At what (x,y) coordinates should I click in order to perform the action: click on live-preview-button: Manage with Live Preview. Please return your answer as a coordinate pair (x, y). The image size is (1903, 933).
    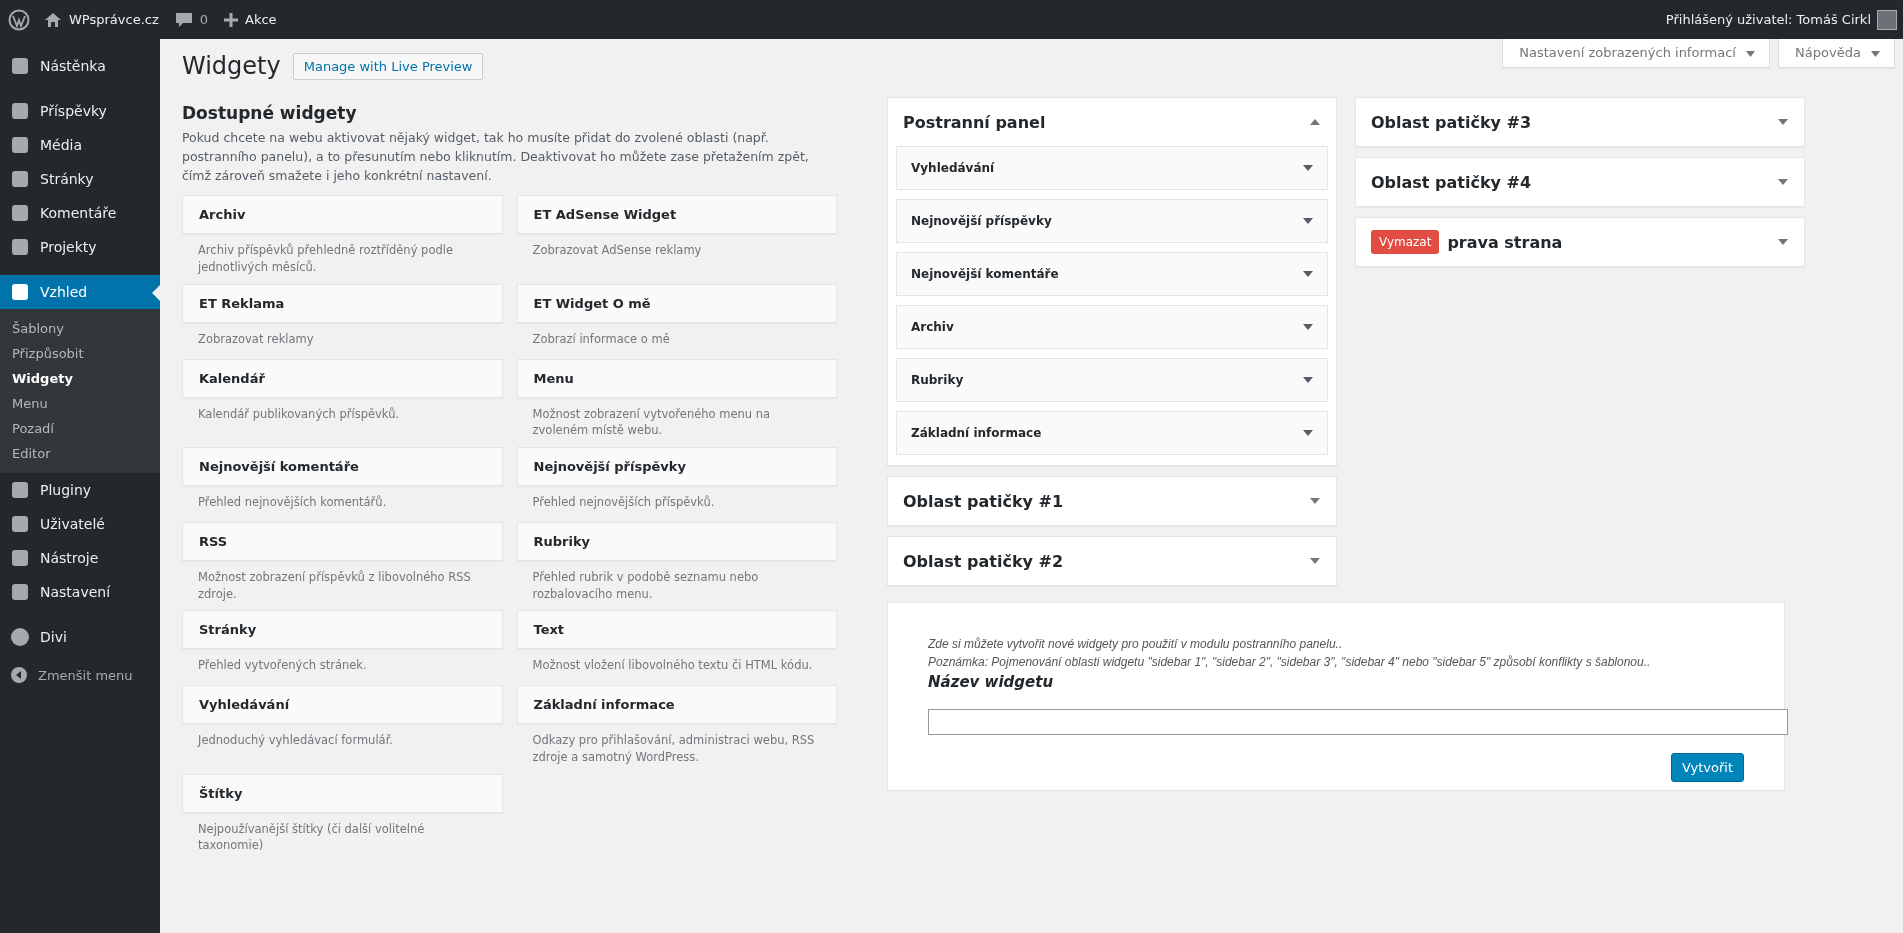
    Looking at the image, I should click on (388, 66).